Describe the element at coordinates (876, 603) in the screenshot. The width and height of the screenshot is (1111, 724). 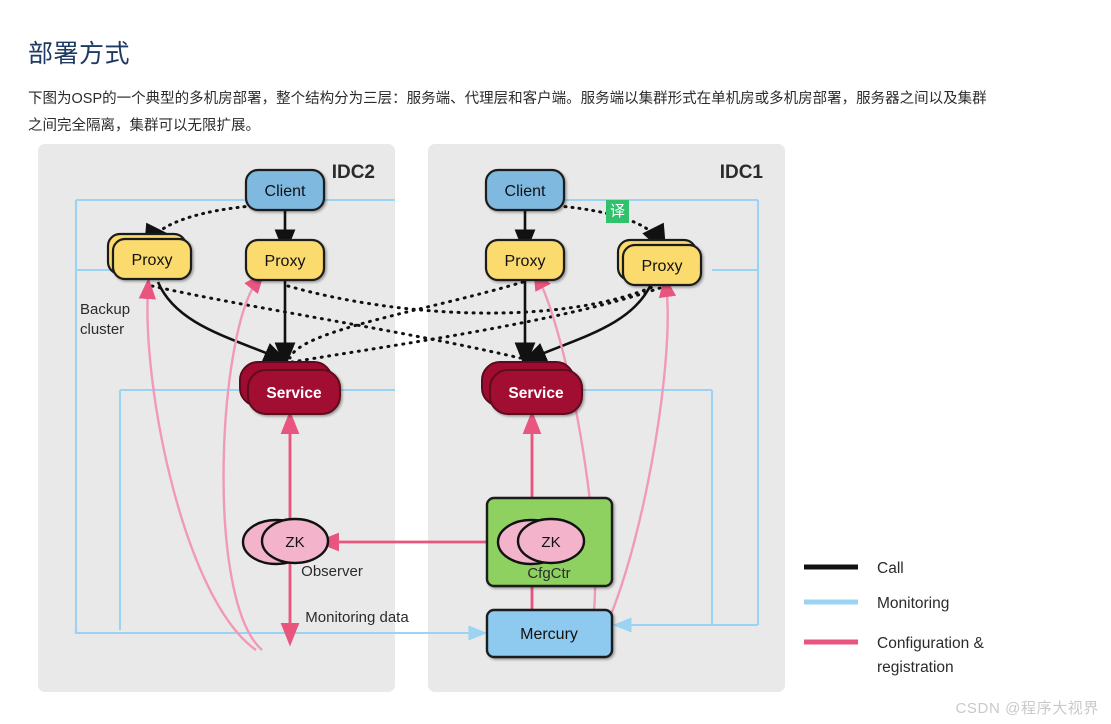
I see `legend-item-monitoring: Monitoring` at that location.